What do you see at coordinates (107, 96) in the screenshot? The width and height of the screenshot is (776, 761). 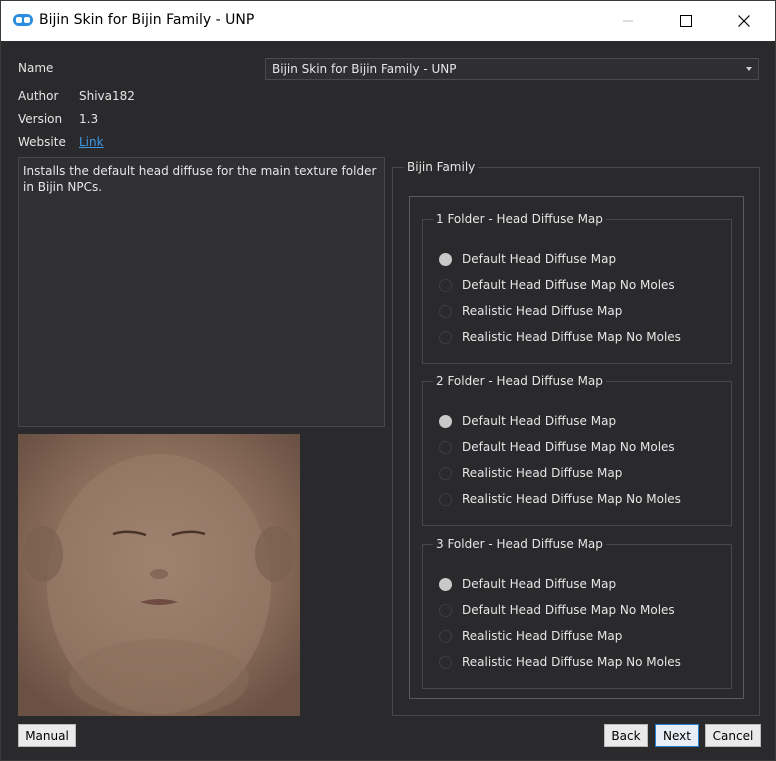 I see `author-value: Shiva182` at bounding box center [107, 96].